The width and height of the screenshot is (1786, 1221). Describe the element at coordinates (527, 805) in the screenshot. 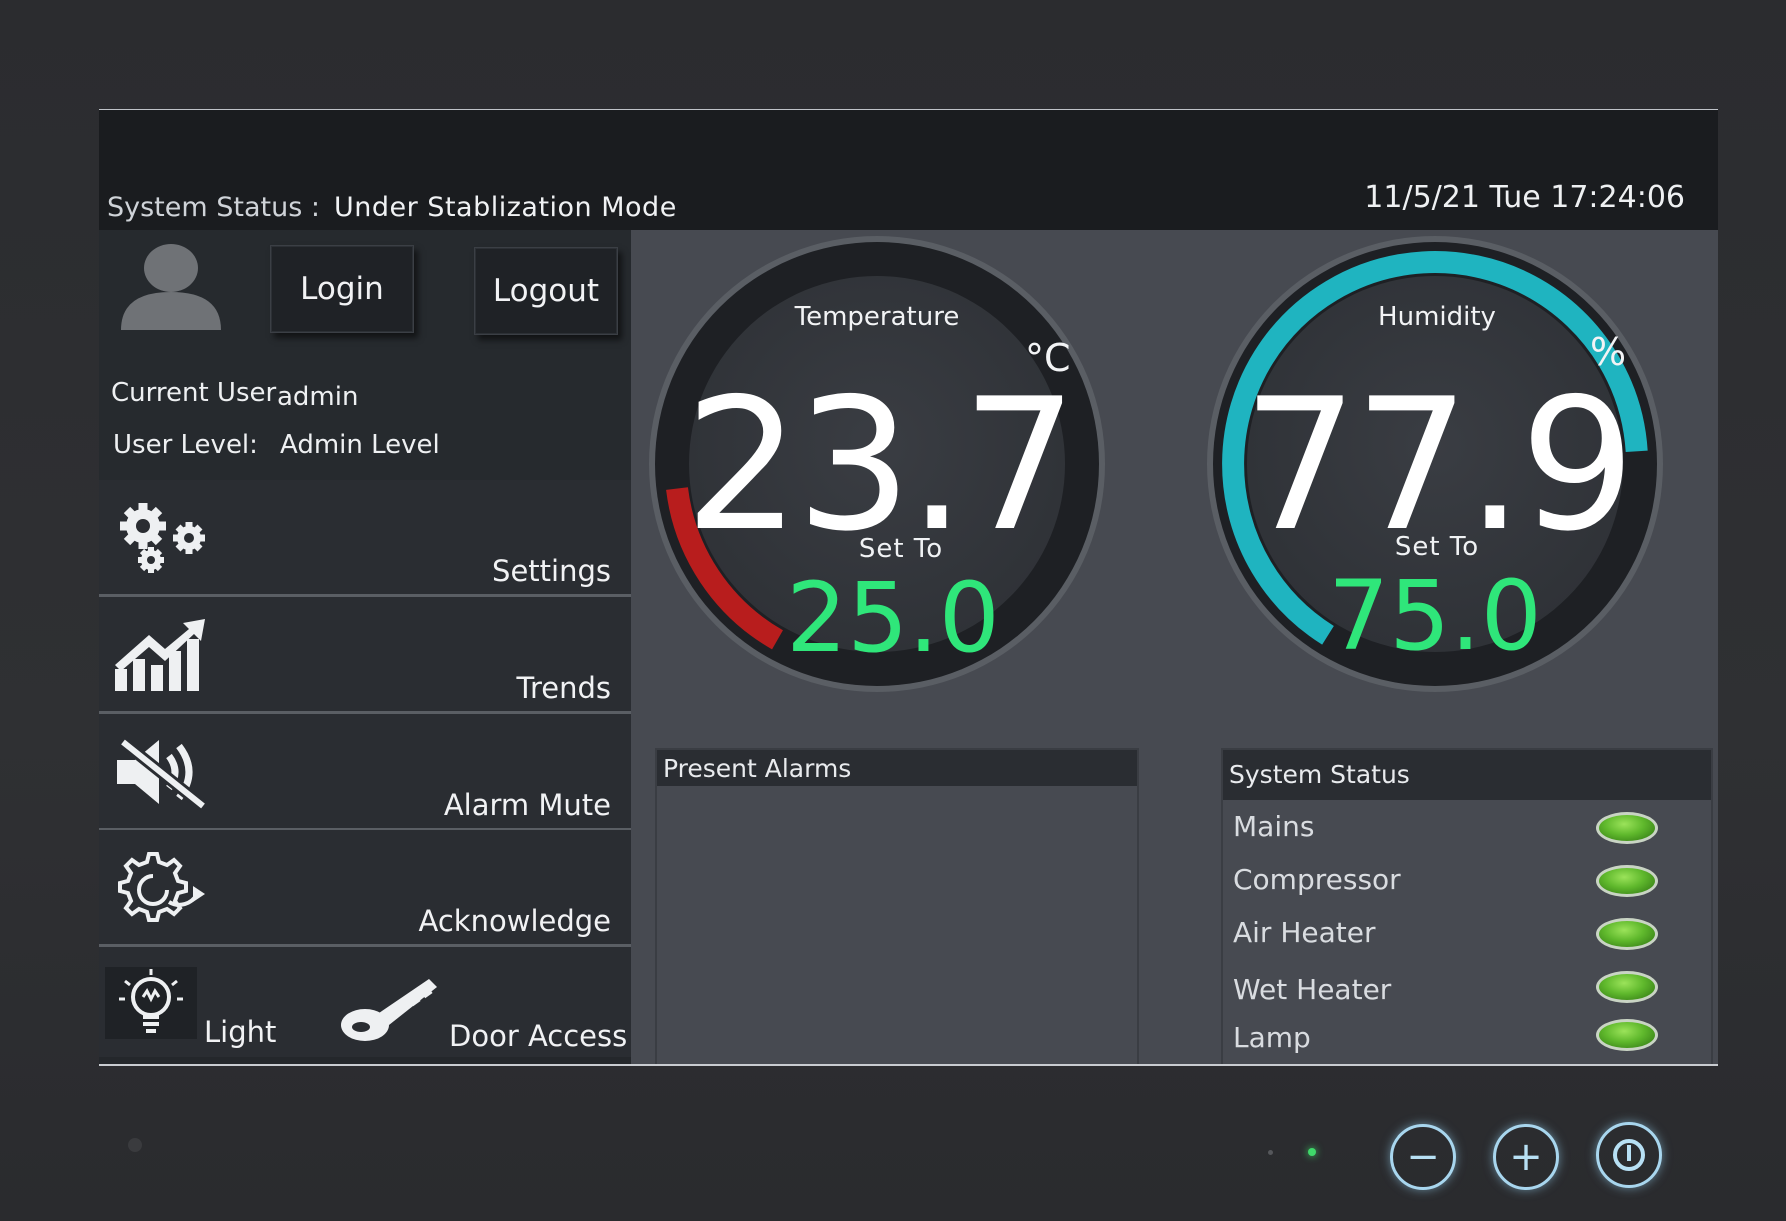

I see `alarm-mute-label: Alarm Mute` at that location.